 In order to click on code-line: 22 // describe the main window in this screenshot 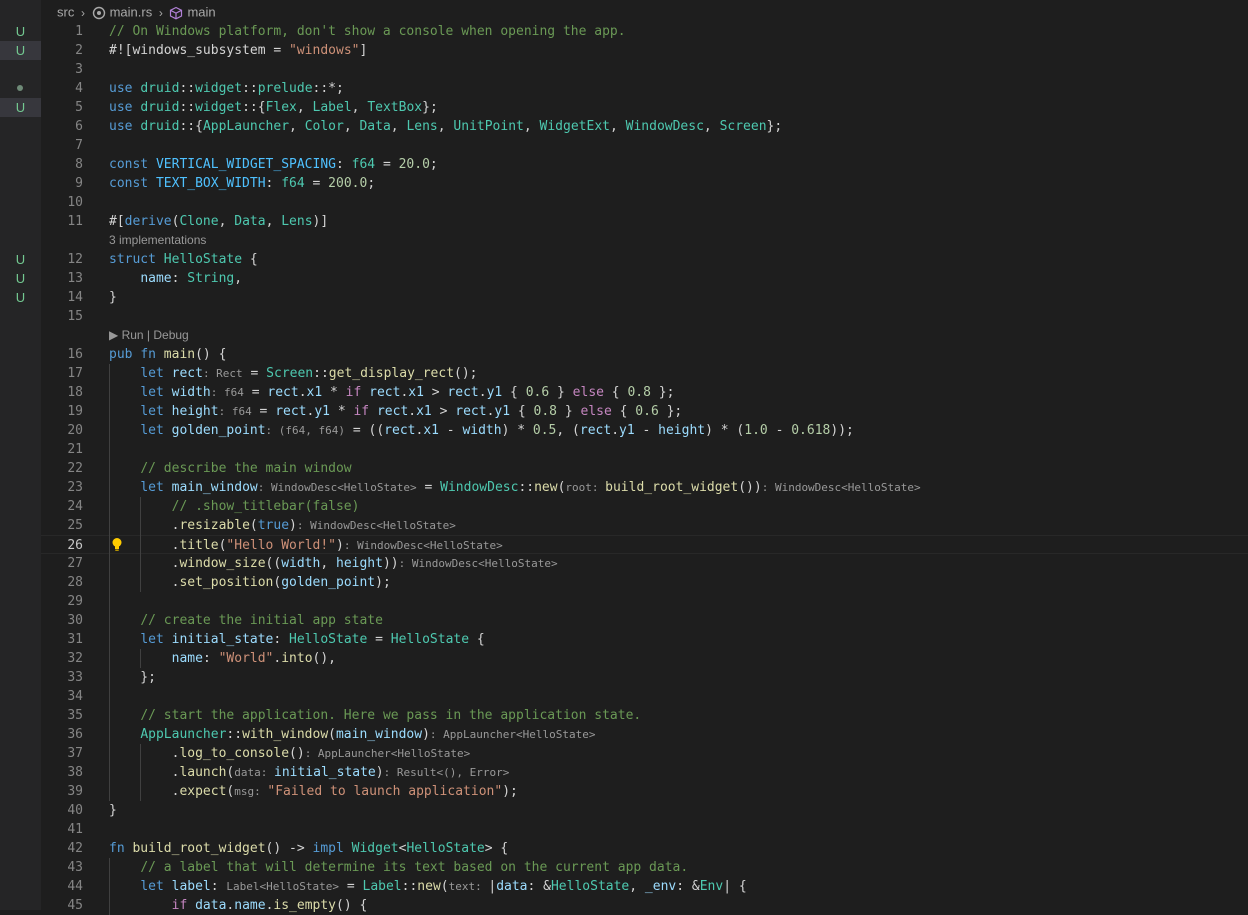, I will do `click(644, 468)`.